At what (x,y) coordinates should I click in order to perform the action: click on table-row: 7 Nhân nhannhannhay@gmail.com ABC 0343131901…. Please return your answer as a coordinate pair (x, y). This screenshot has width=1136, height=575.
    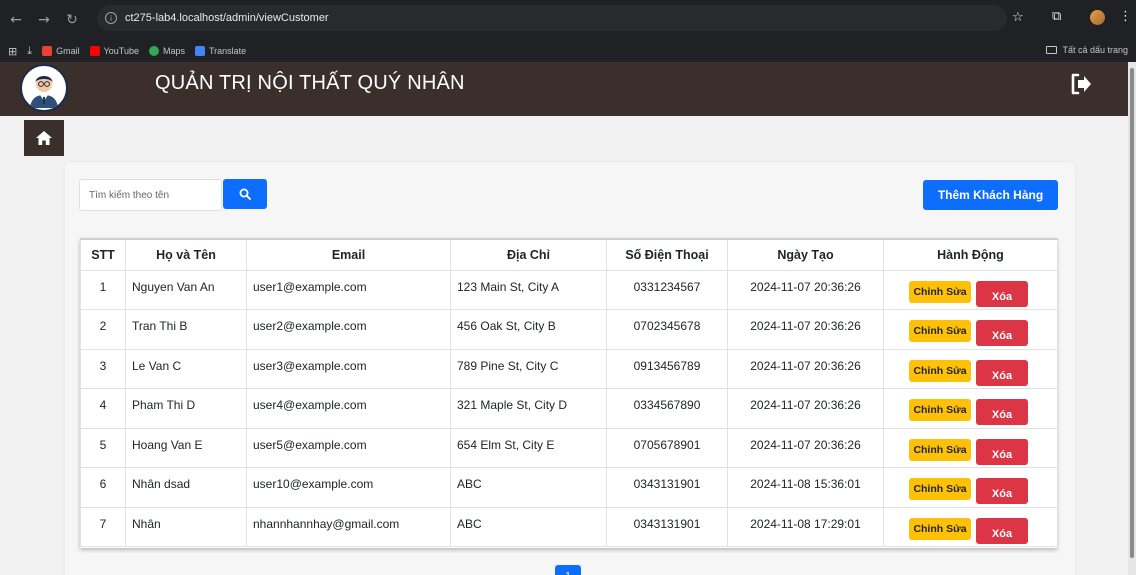
    Looking at the image, I should click on (569, 526).